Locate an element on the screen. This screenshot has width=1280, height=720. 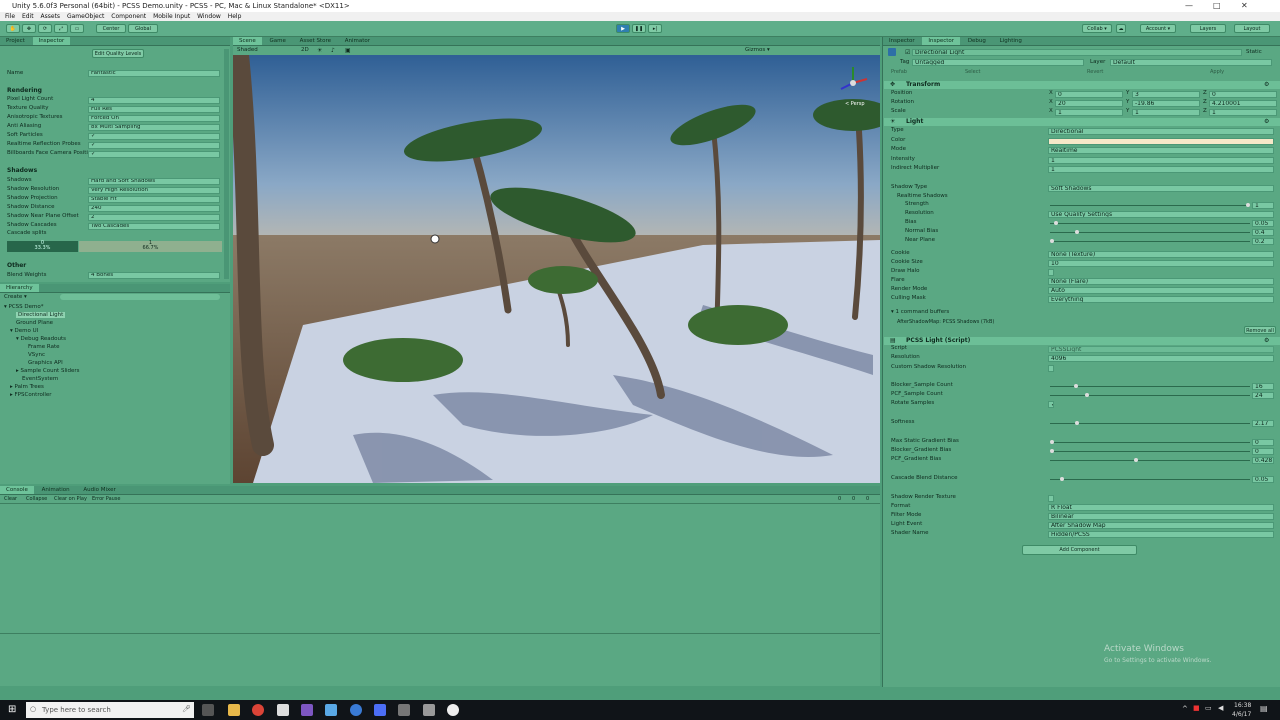
hierarchy-item: ▾ Demo UI is located at coordinates (24, 331).